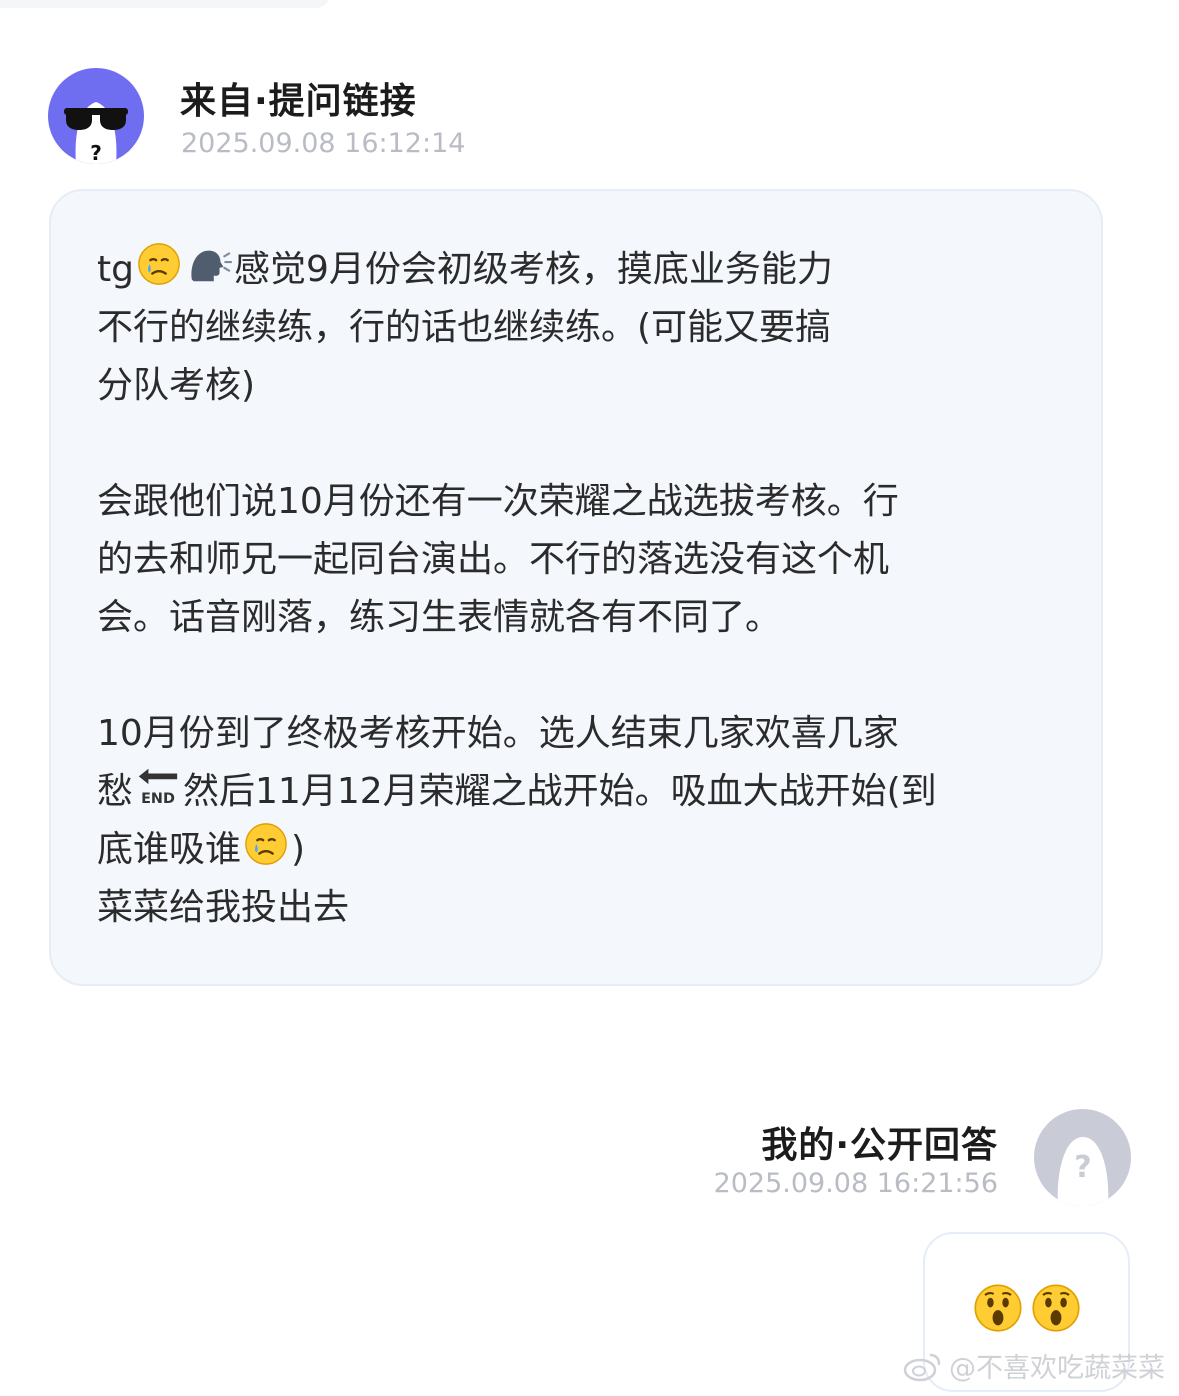  I want to click on text-line: 愁 END 然后11月12月荣耀之战开始。吸血大战开始(到, so click(572, 792).